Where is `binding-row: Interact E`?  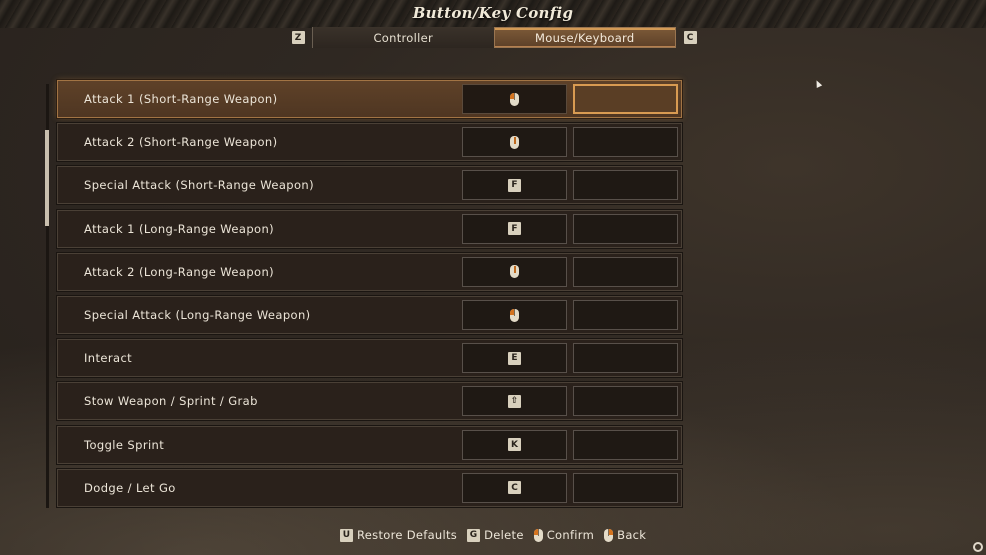
binding-row: Interact E is located at coordinates (369, 358).